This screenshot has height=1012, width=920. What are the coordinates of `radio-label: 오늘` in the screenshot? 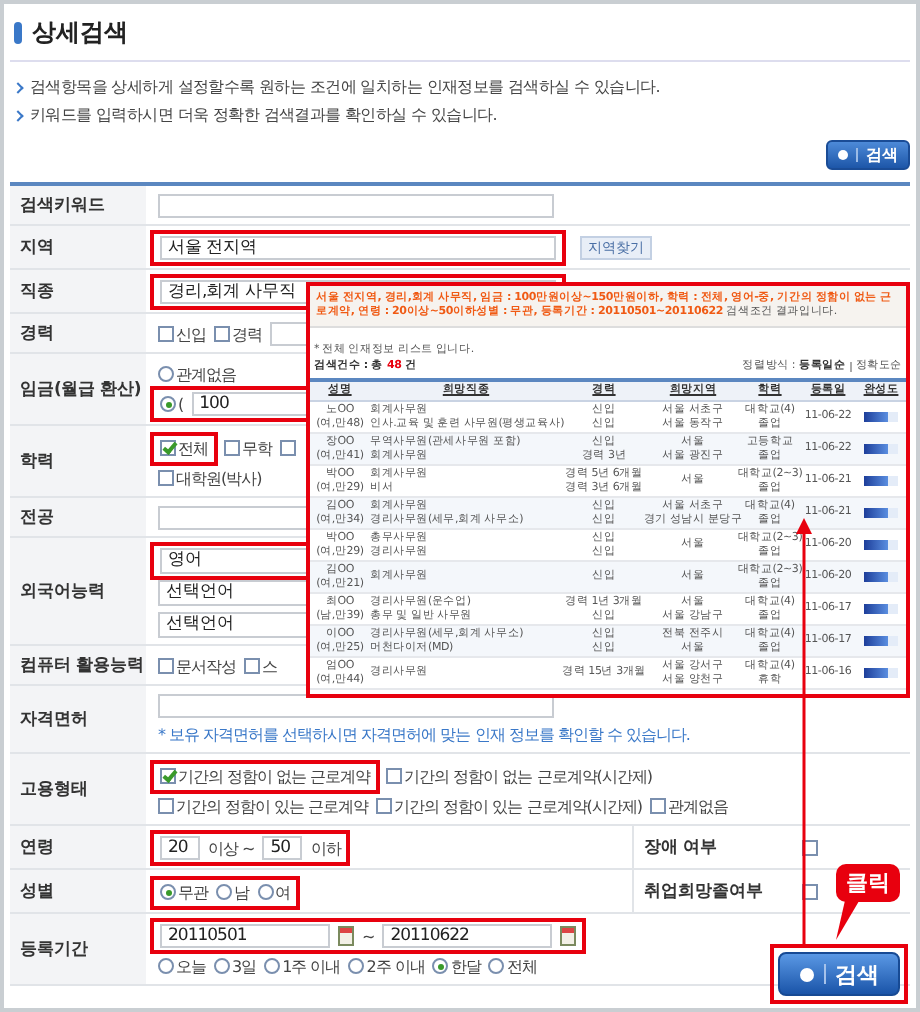 It's located at (191, 966).